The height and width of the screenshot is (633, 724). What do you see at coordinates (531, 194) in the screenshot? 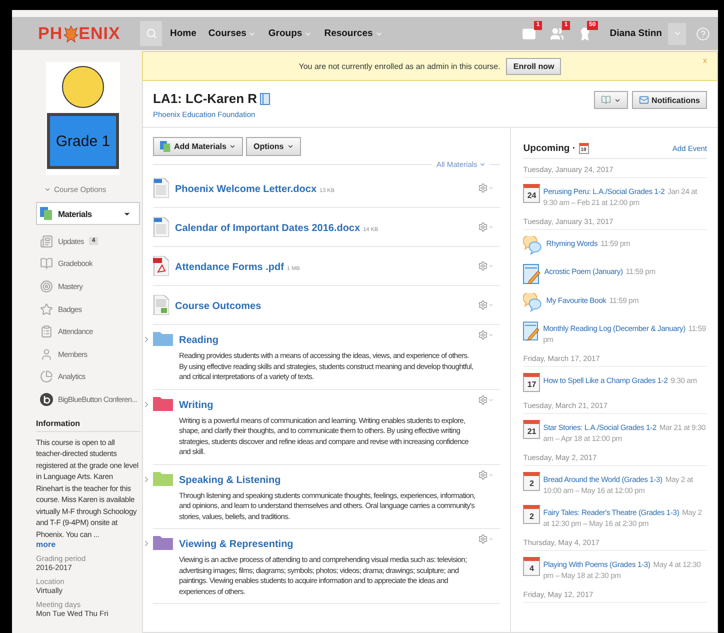
I see `calendar-icon: 24` at bounding box center [531, 194].